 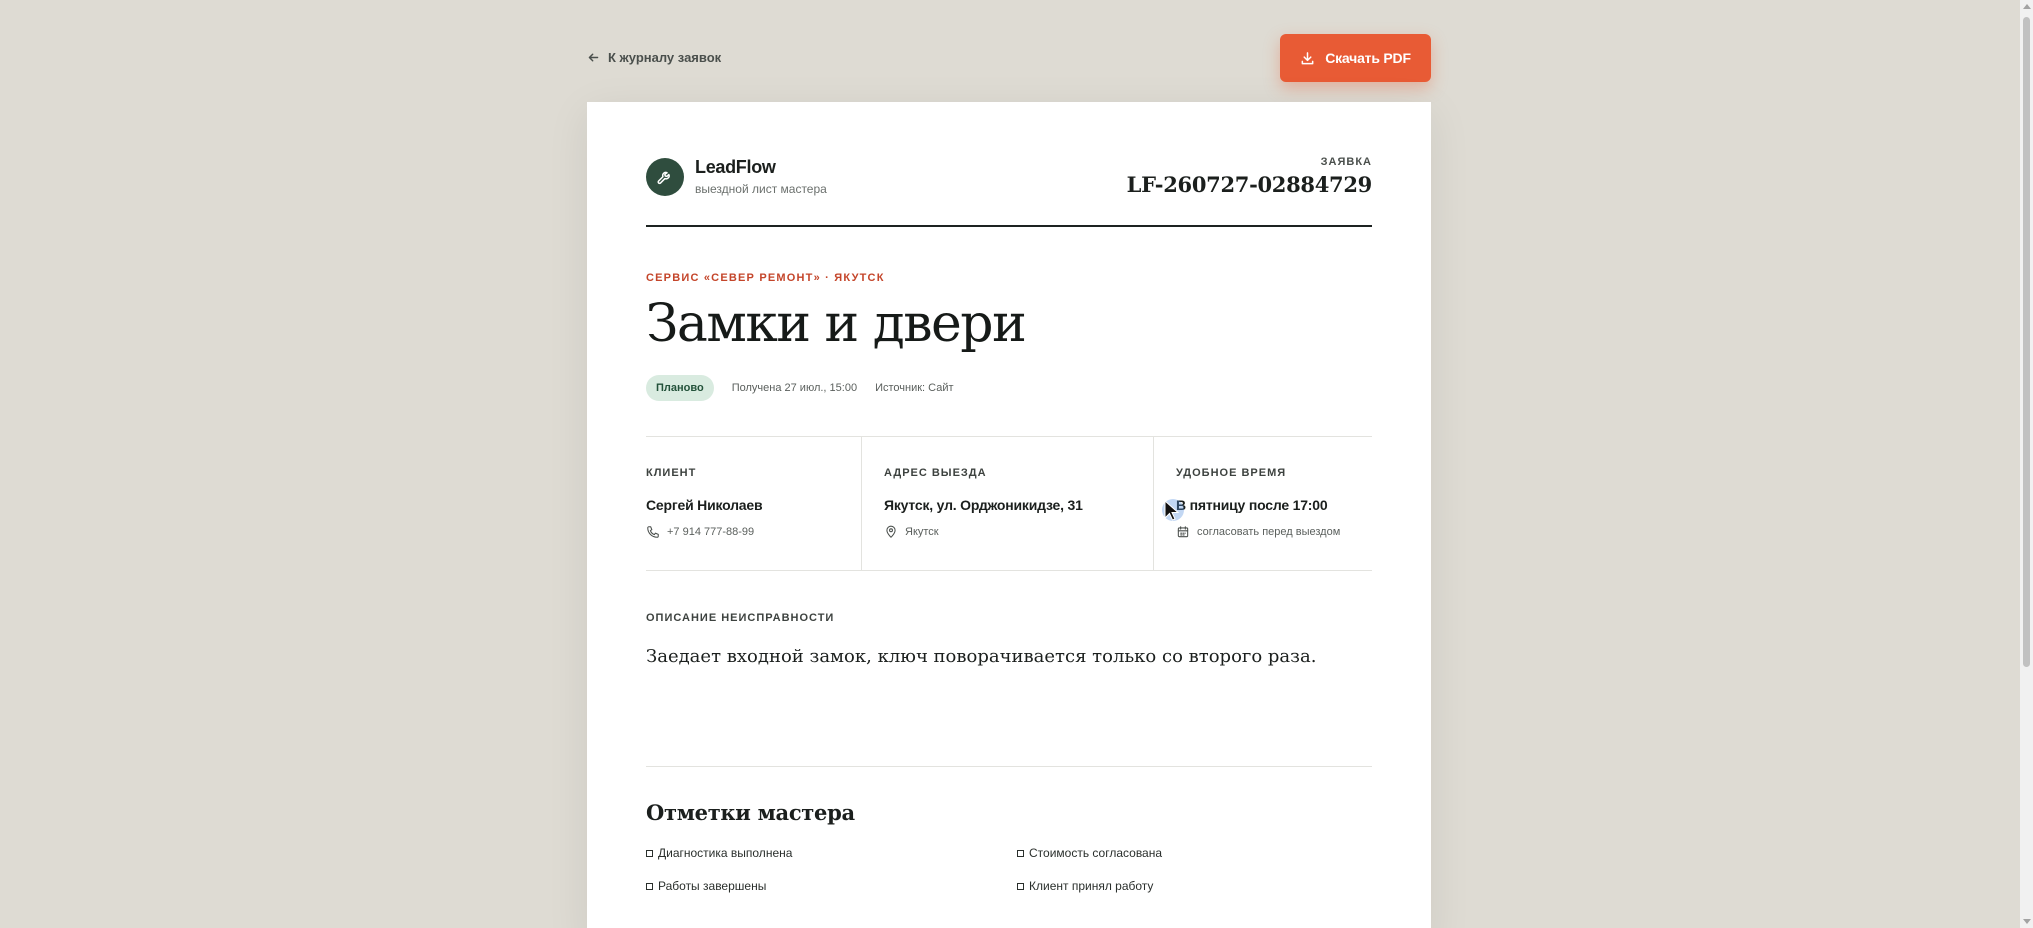 I want to click on checkbox-label: Диагностика выполнена, so click(x=725, y=853).